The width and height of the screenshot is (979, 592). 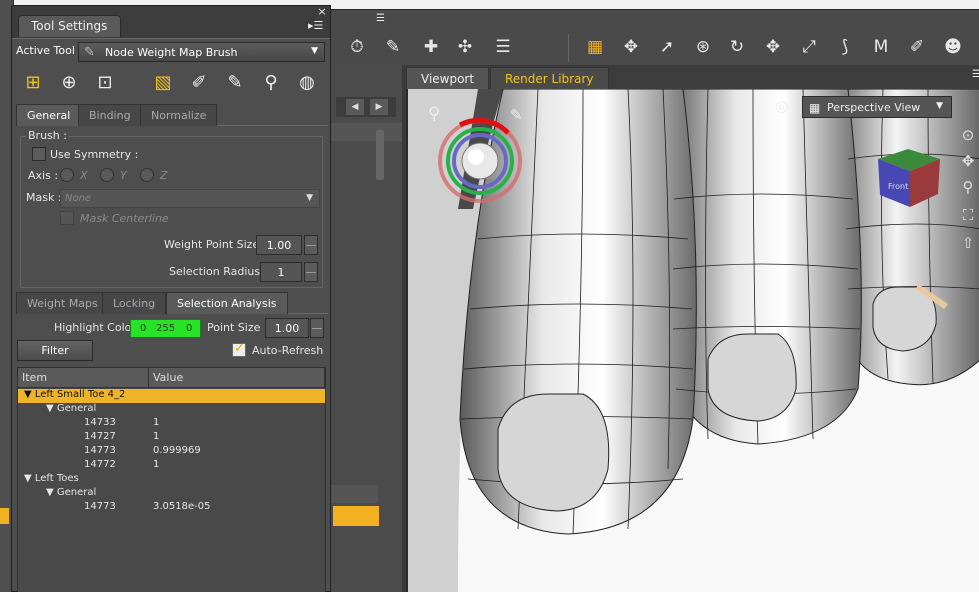 I want to click on tab-weight-maps: Weight Maps, so click(x=62, y=303).